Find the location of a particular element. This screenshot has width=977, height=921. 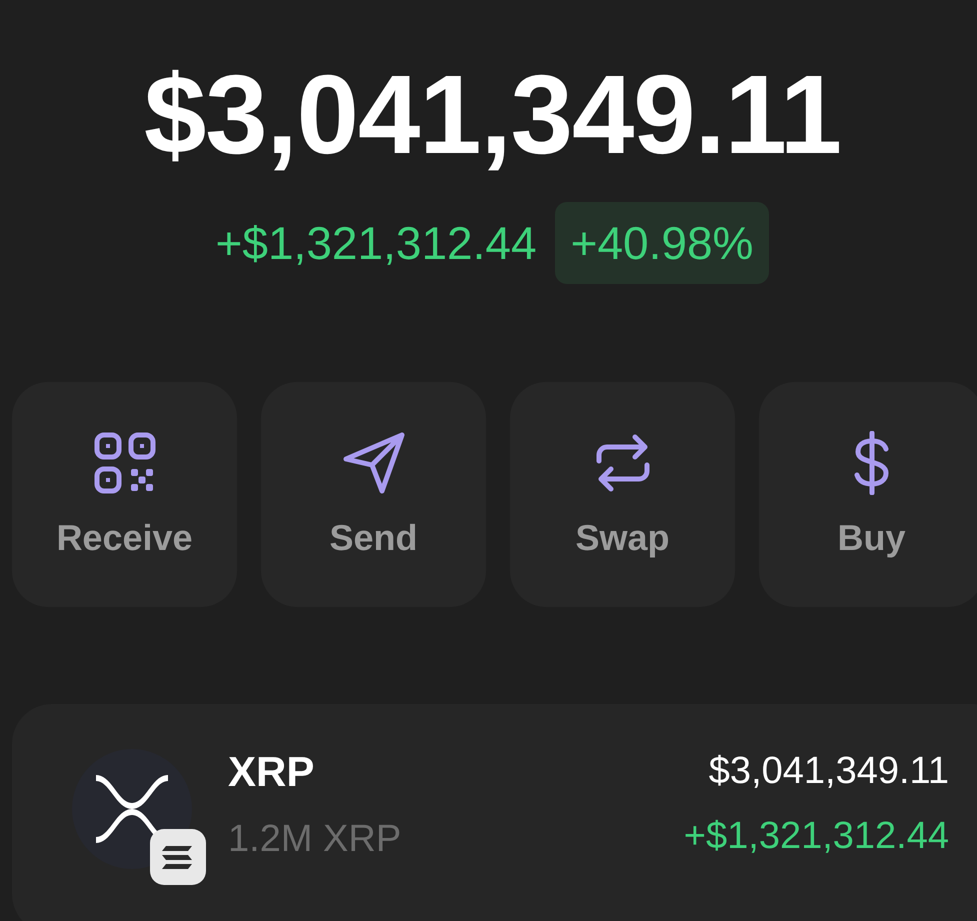

asset-change: +$1,321,312.44 is located at coordinates (816, 836).